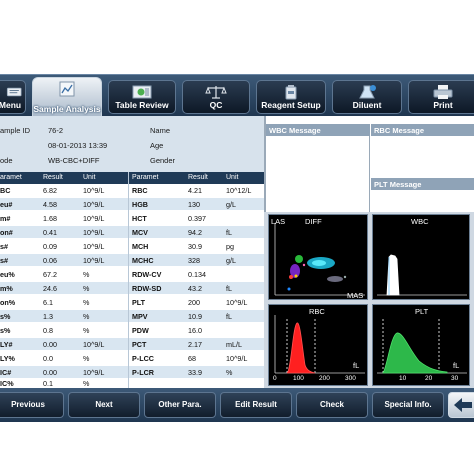 The image size is (474, 474). Describe the element at coordinates (142, 105) in the screenshot. I see `table-review-label: Table Review` at that location.